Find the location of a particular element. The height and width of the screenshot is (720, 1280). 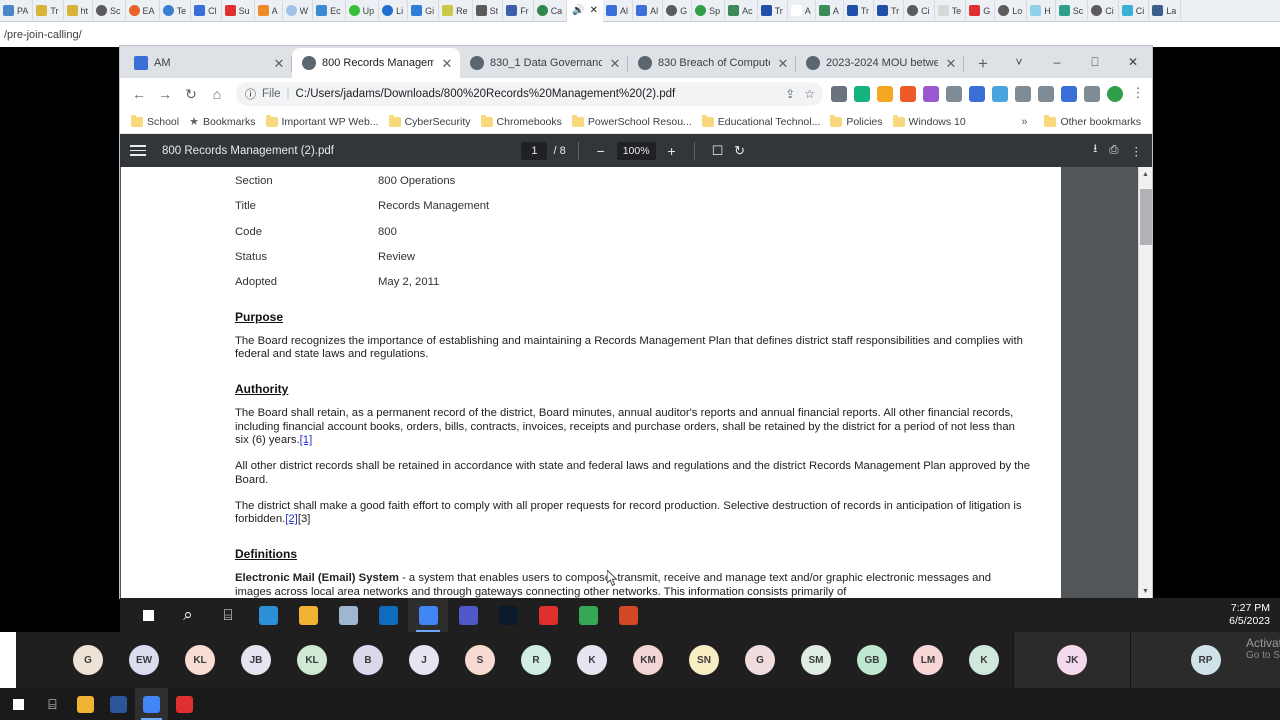

bookmark-item-8: Windows 10 is located at coordinates (929, 122).